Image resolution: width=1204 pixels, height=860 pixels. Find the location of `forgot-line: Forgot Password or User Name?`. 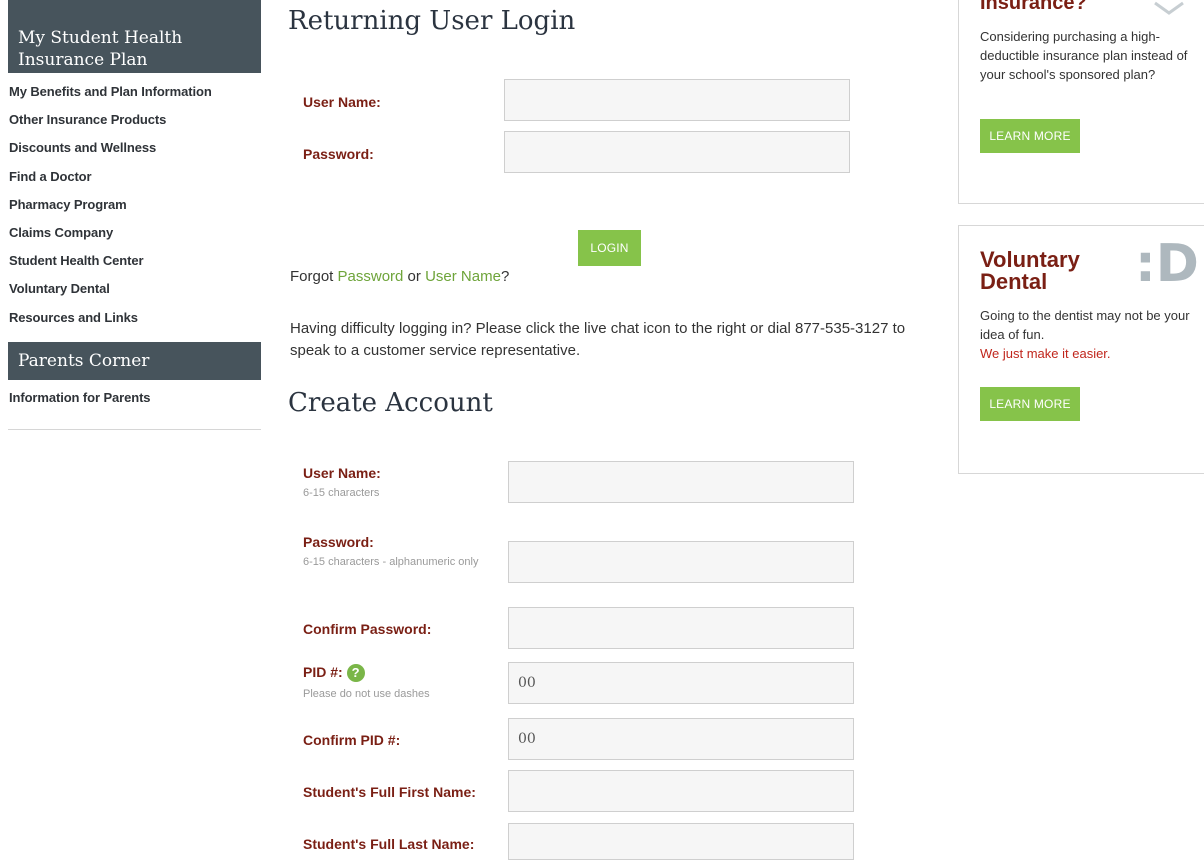

forgot-line: Forgot Password or User Name? is located at coordinates (399, 277).